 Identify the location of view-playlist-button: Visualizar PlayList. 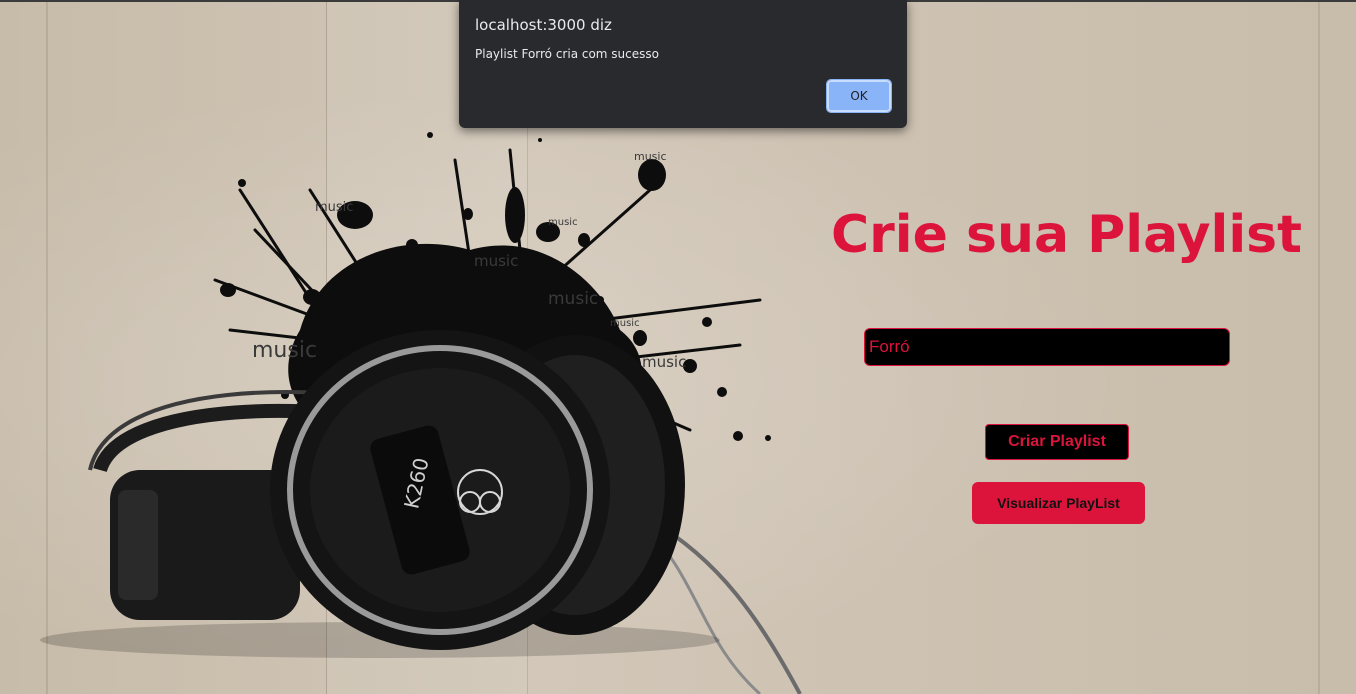
(1058, 503).